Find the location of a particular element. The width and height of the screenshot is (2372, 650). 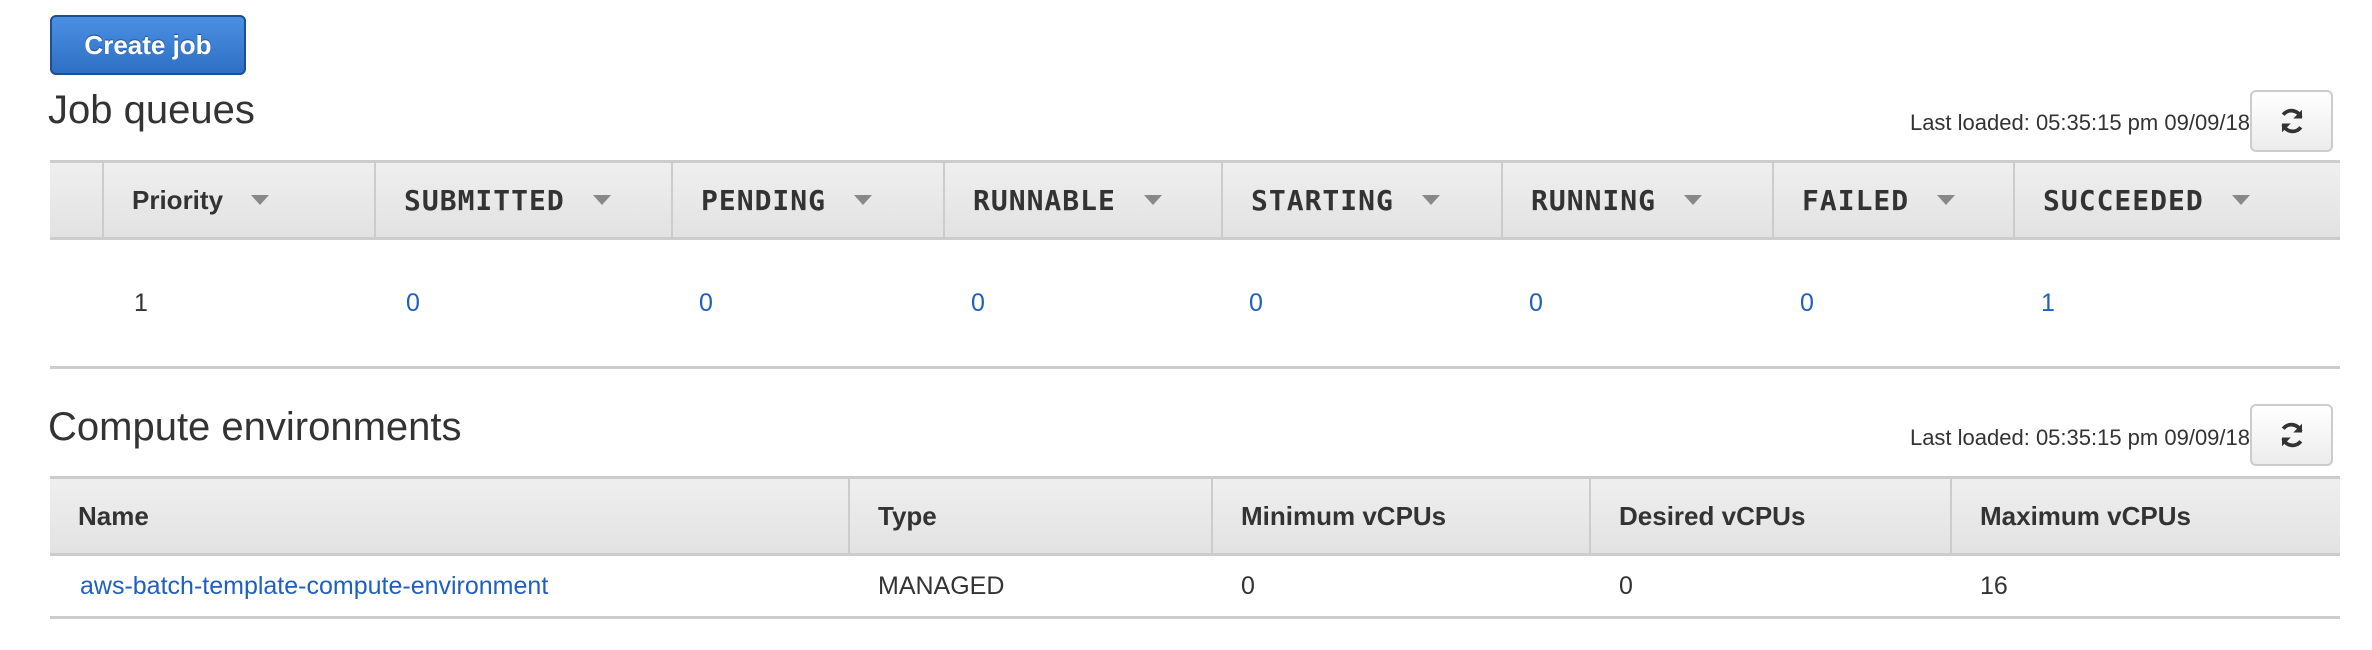

col-running: RUNNING is located at coordinates (1636, 200).